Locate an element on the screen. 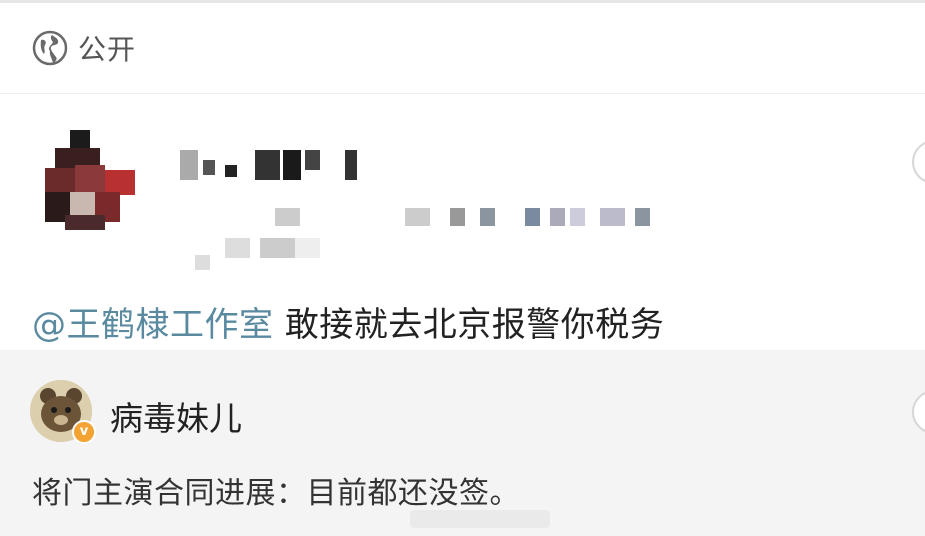  post-body: @王鹤棣工作室 敢接就去北京报警你税务 is located at coordinates (348, 321).